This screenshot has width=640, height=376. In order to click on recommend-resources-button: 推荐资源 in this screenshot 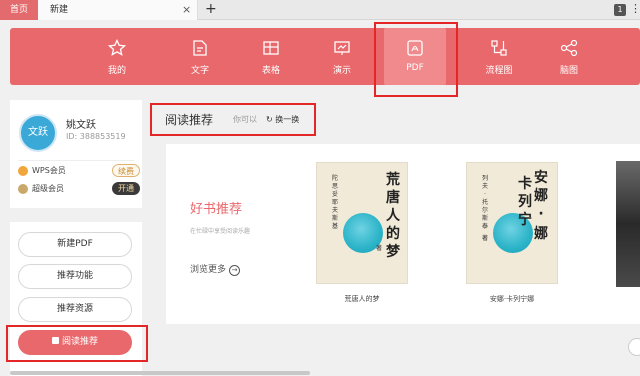, I will do `click(75, 309)`.